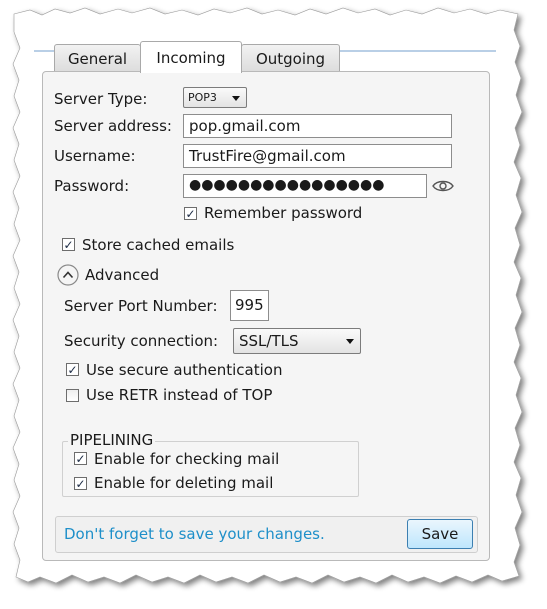 This screenshot has width=547, height=609. I want to click on save-reminder-text: Don't forget to save your changes., so click(194, 534).